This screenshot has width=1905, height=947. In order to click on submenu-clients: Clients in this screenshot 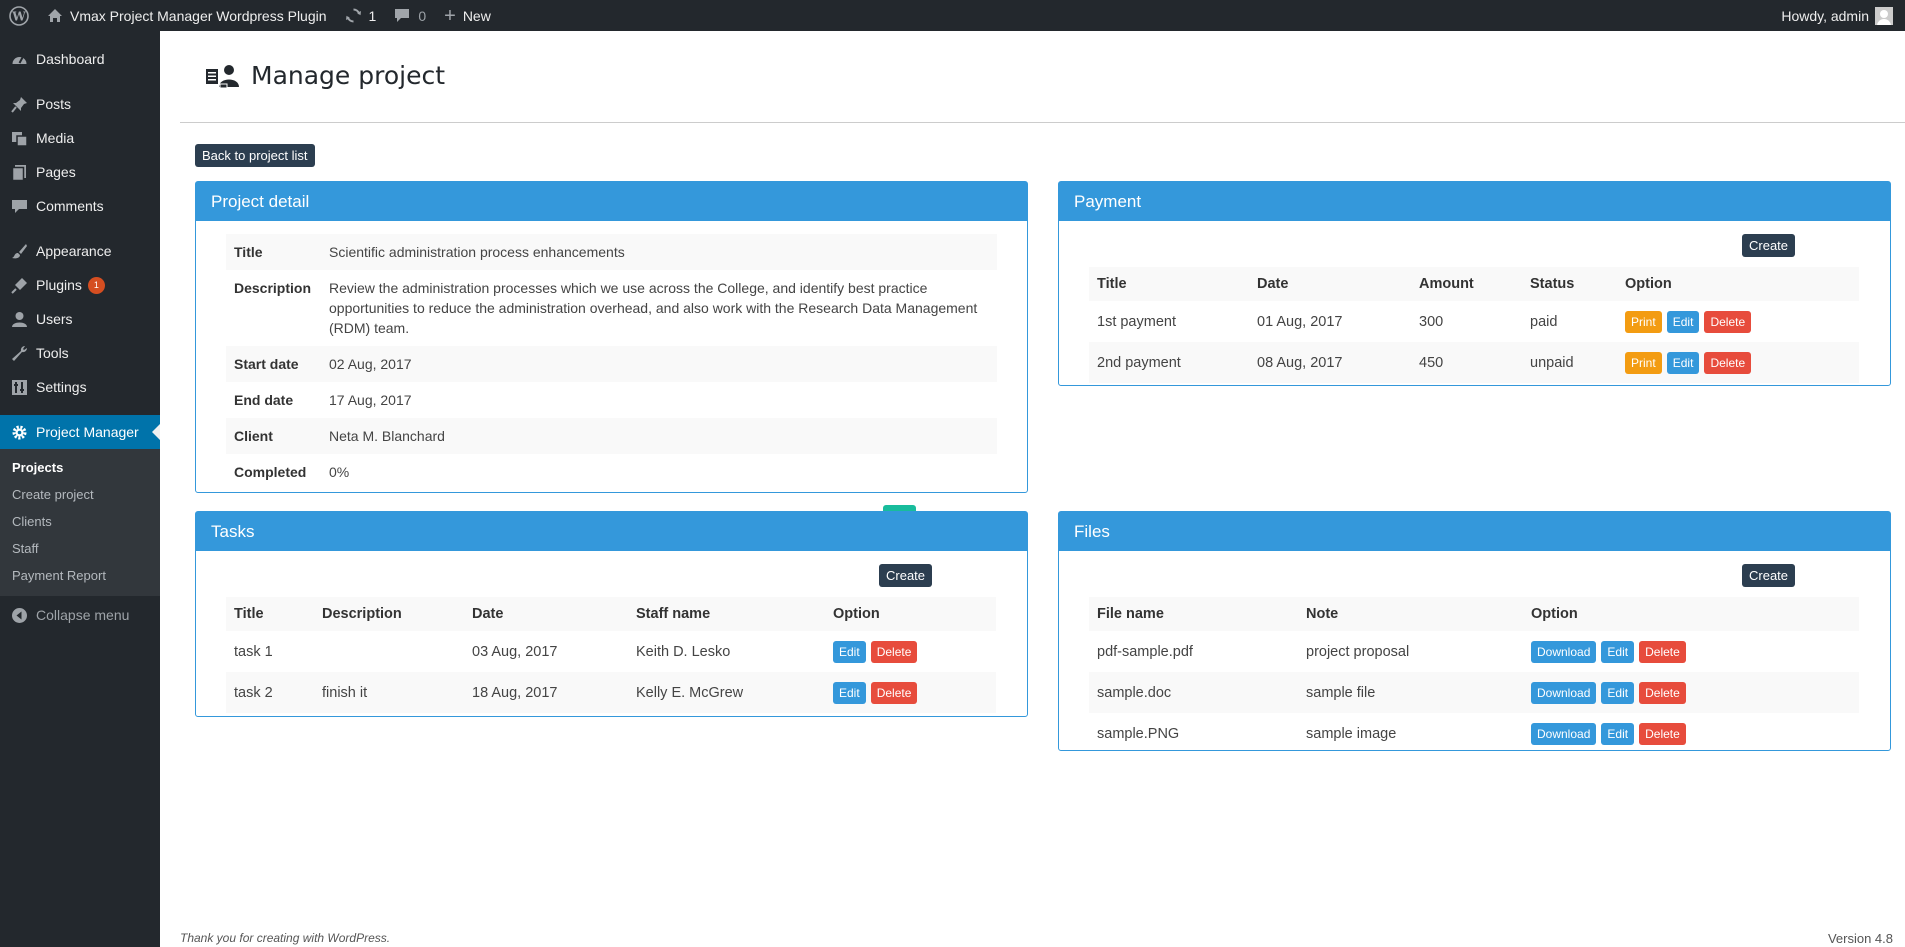, I will do `click(80, 522)`.